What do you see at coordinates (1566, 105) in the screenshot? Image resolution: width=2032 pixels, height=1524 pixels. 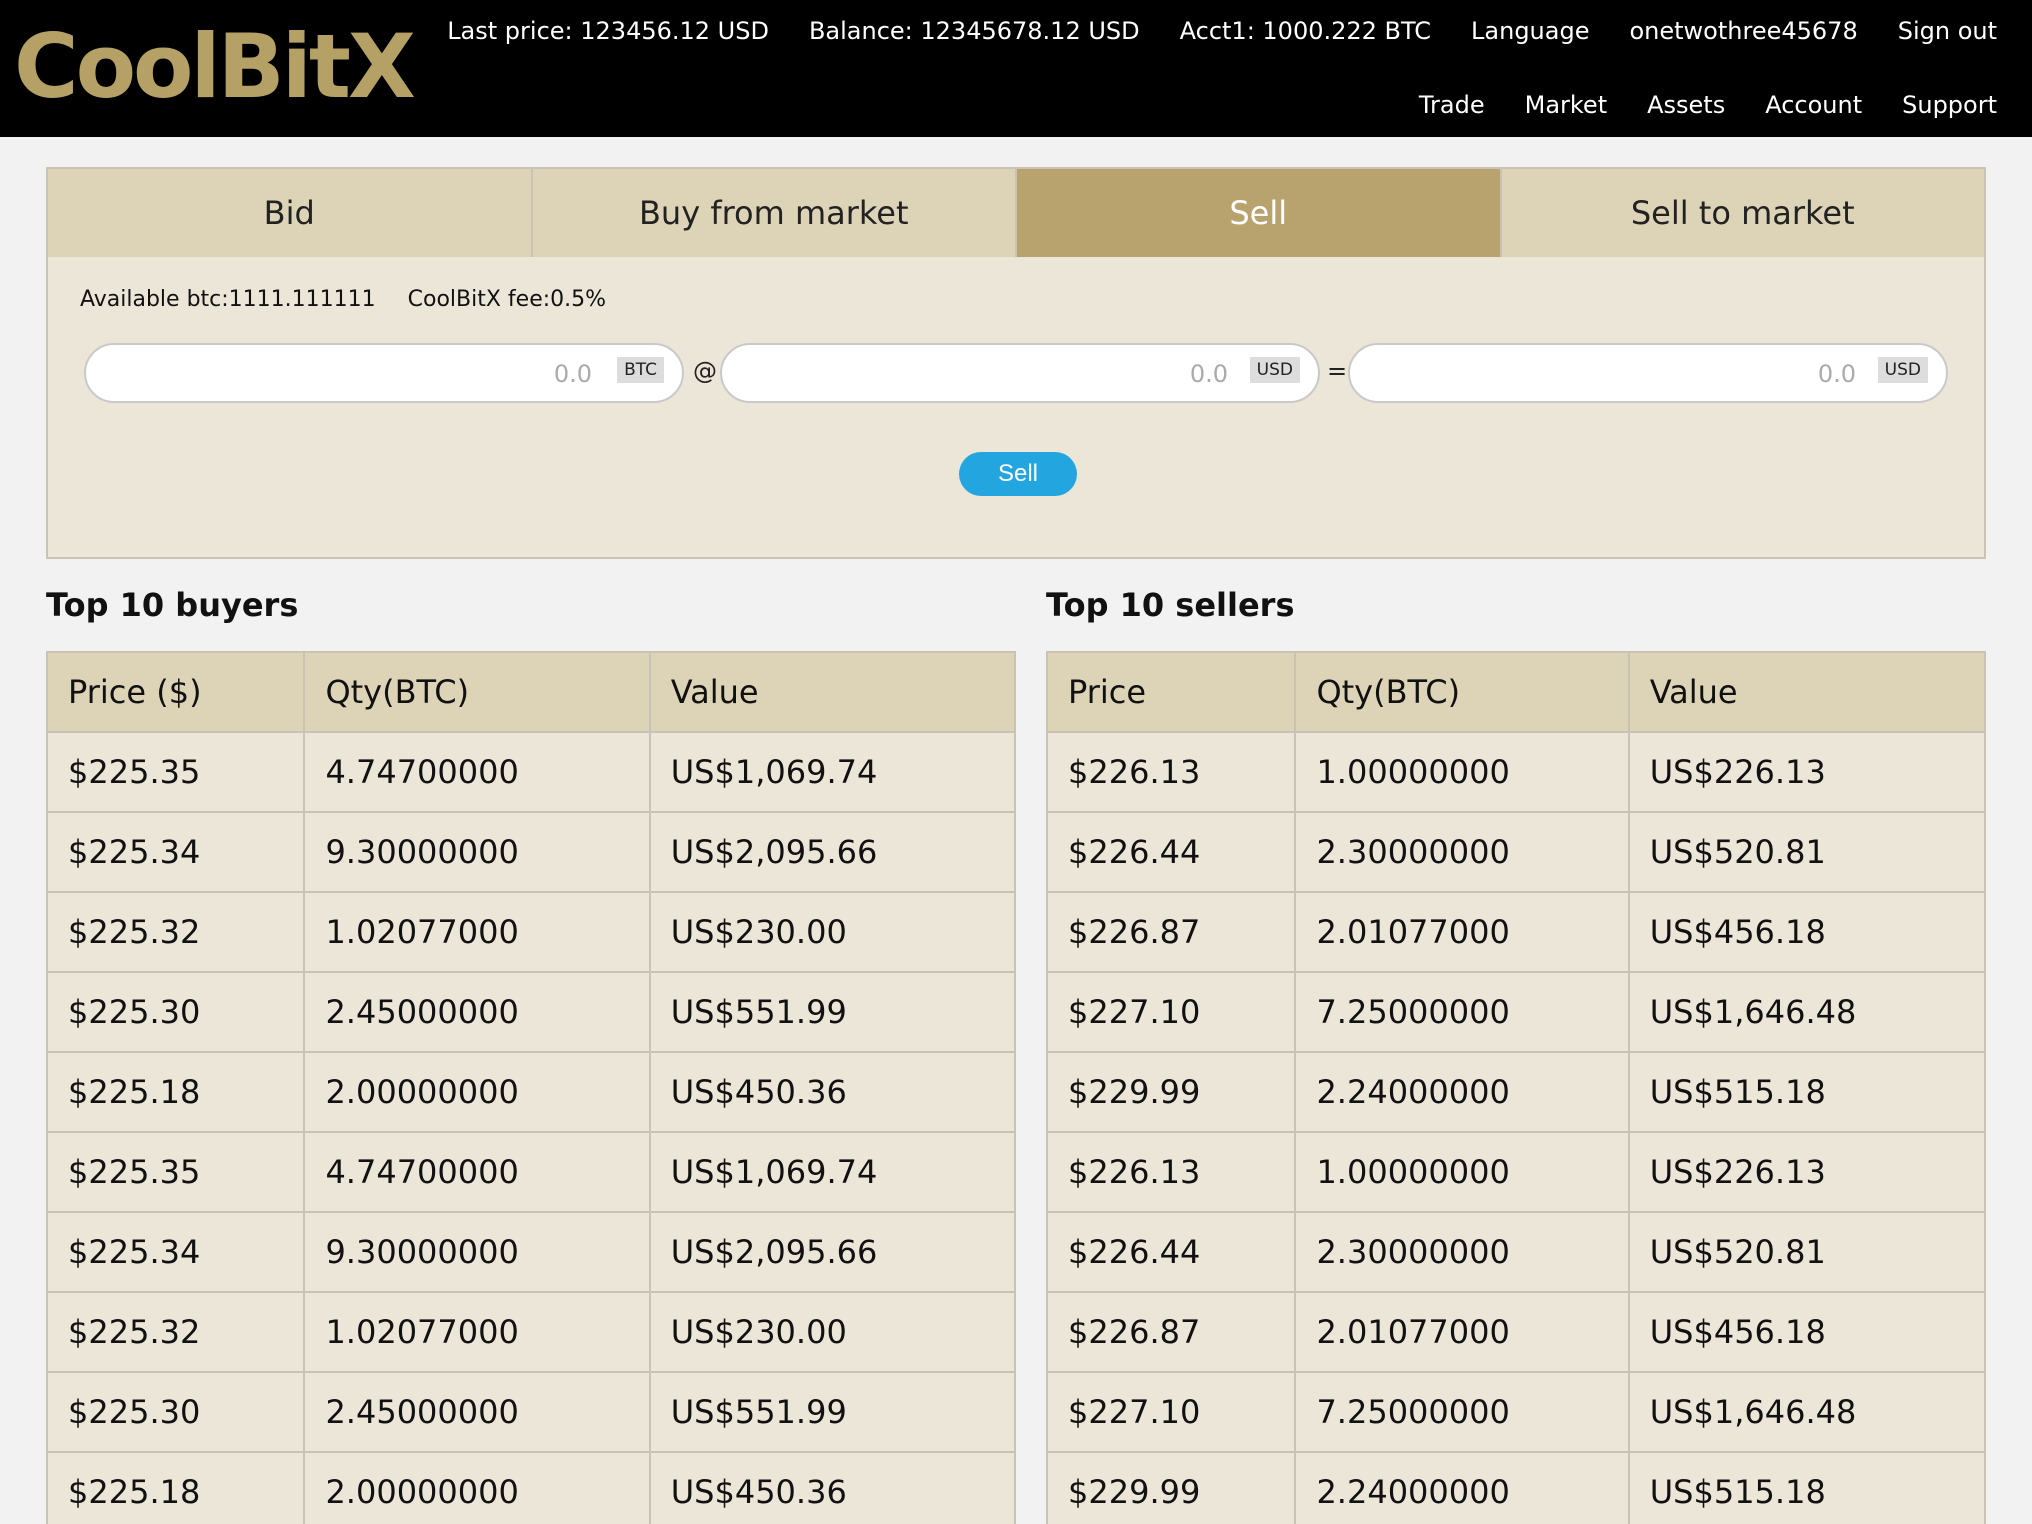 I see `nav-market: Market` at bounding box center [1566, 105].